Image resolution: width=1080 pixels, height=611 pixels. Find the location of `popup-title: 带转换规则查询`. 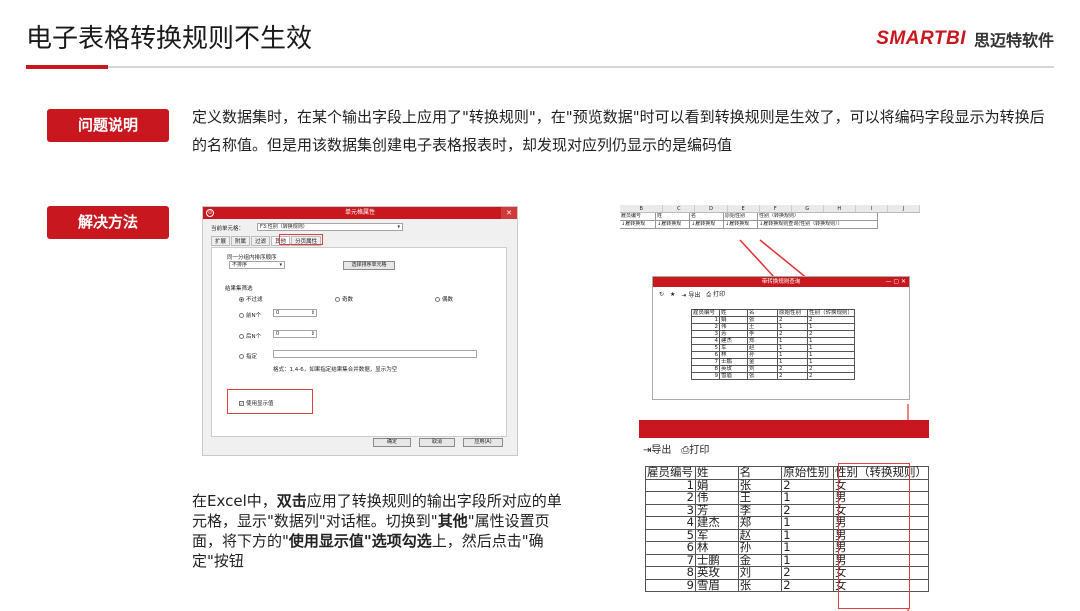

popup-title: 带转换规则查询 is located at coordinates (781, 282).